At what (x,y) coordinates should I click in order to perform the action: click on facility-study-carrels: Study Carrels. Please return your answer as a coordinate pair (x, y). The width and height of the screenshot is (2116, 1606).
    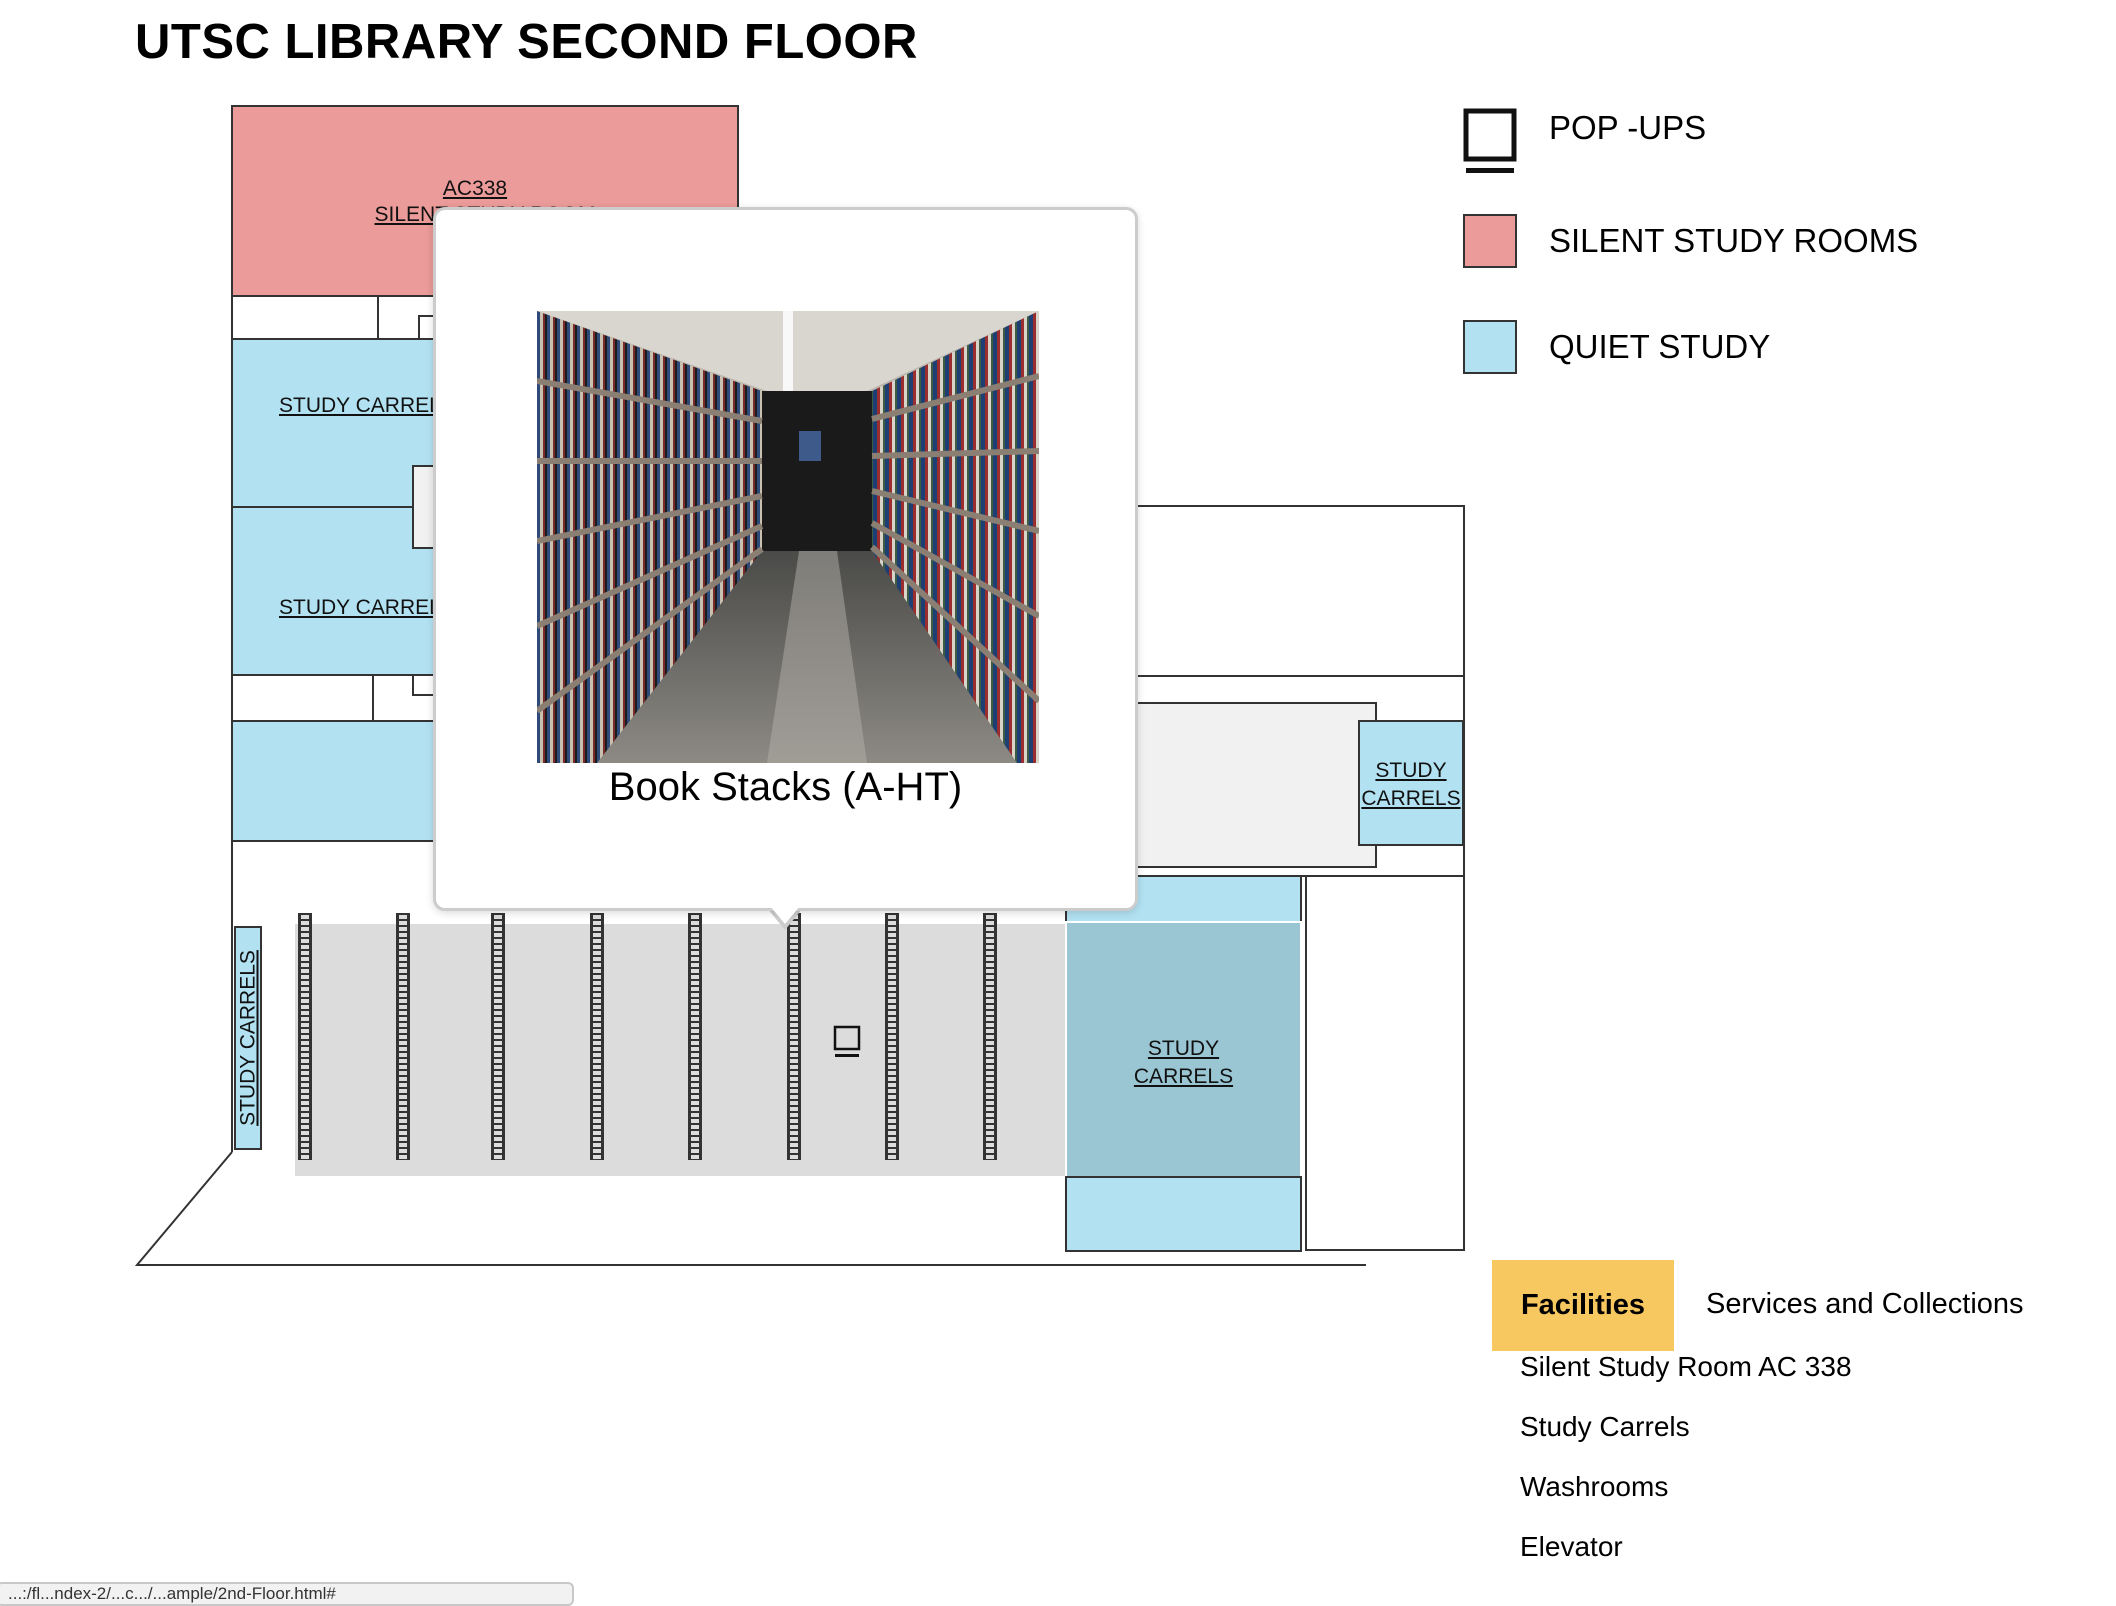
    Looking at the image, I should click on (1605, 1427).